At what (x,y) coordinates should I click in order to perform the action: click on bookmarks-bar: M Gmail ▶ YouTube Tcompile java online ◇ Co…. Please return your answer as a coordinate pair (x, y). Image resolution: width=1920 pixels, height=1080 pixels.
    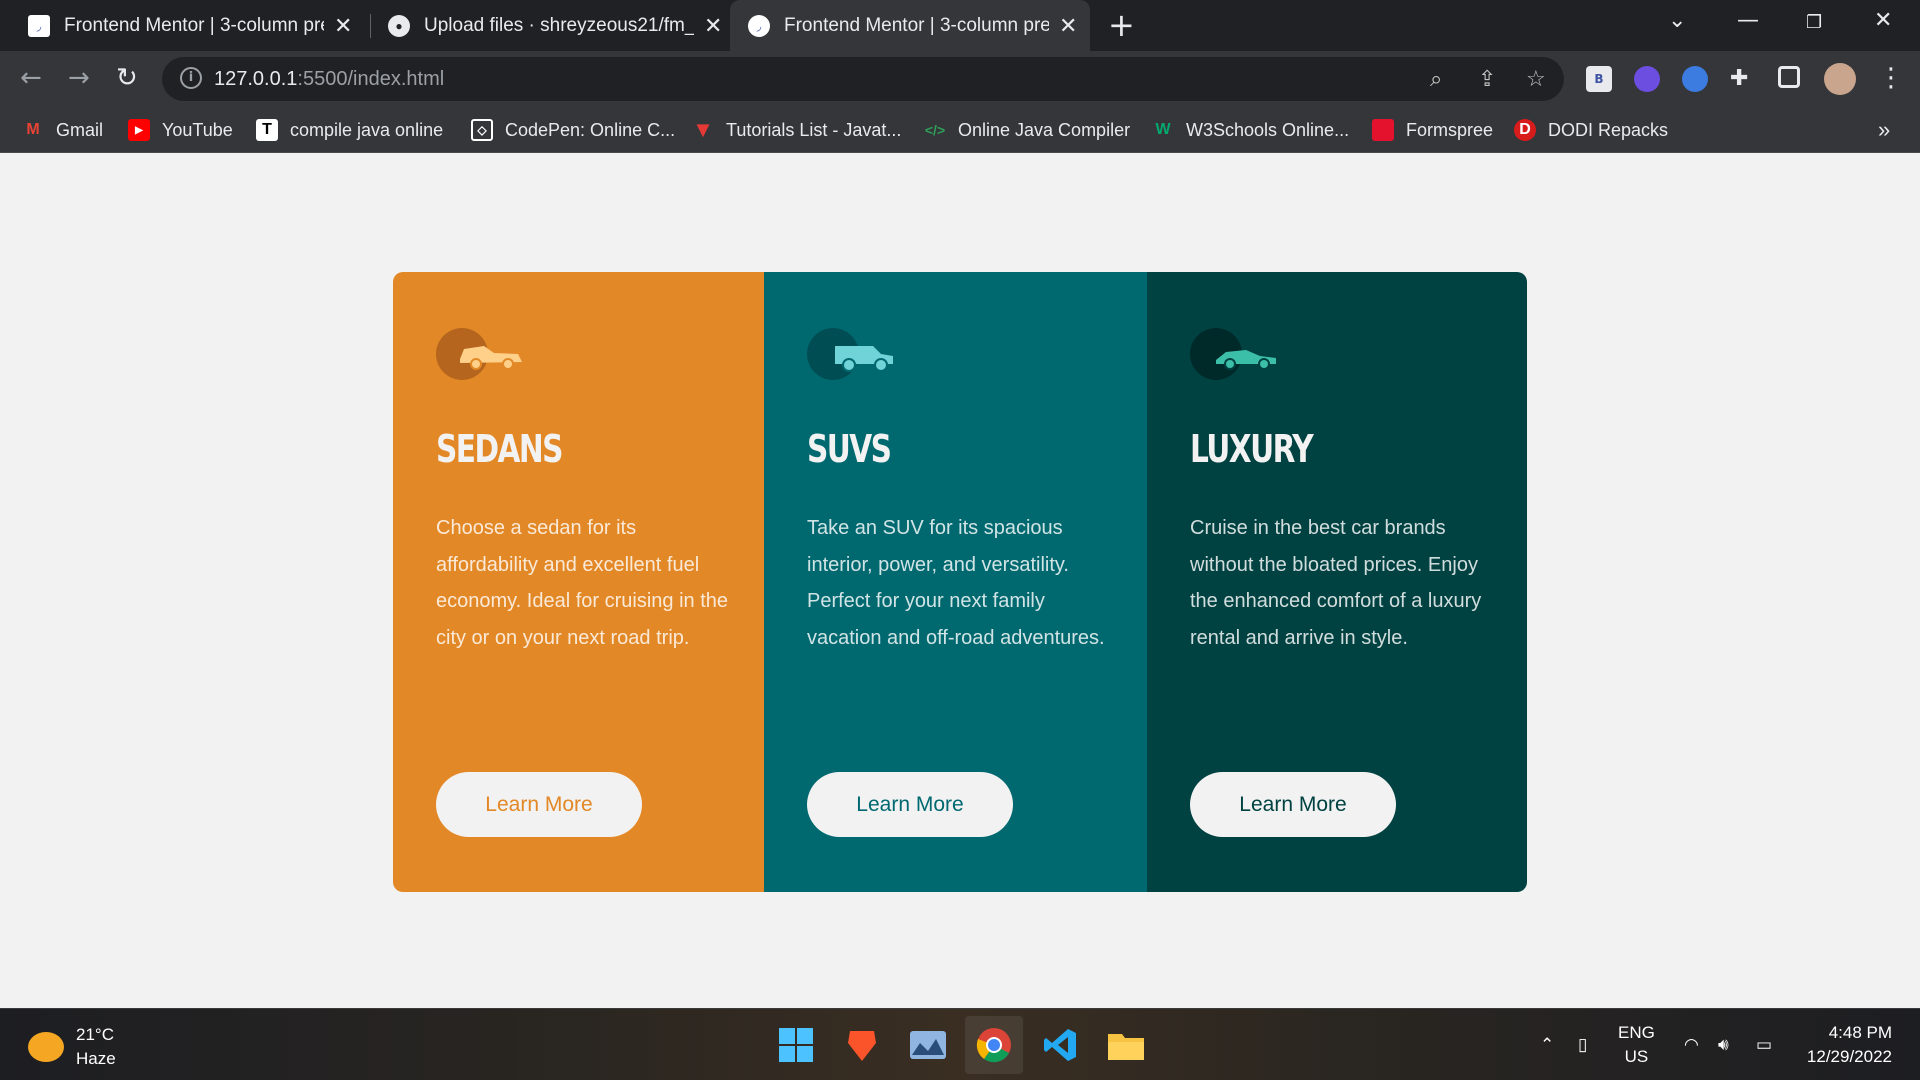
    Looking at the image, I should click on (960, 130).